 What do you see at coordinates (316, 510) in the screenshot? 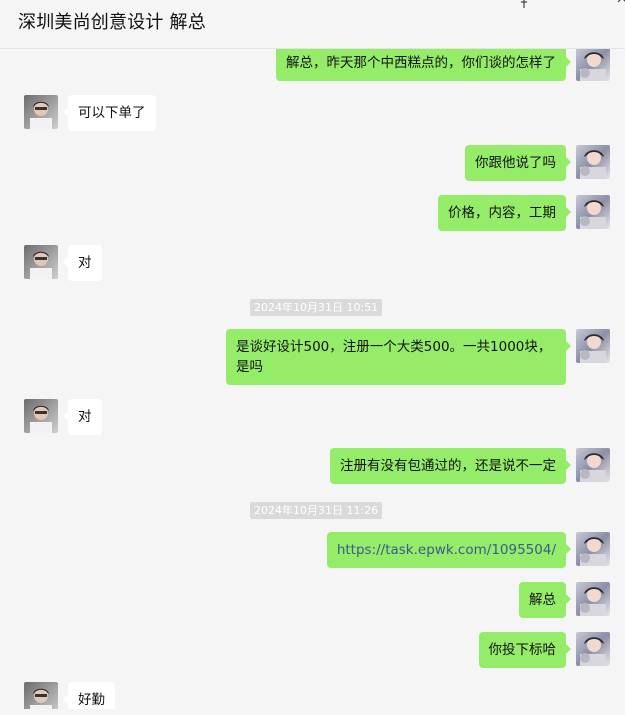
I see `timestamp: 2024年10月31日 11:26` at bounding box center [316, 510].